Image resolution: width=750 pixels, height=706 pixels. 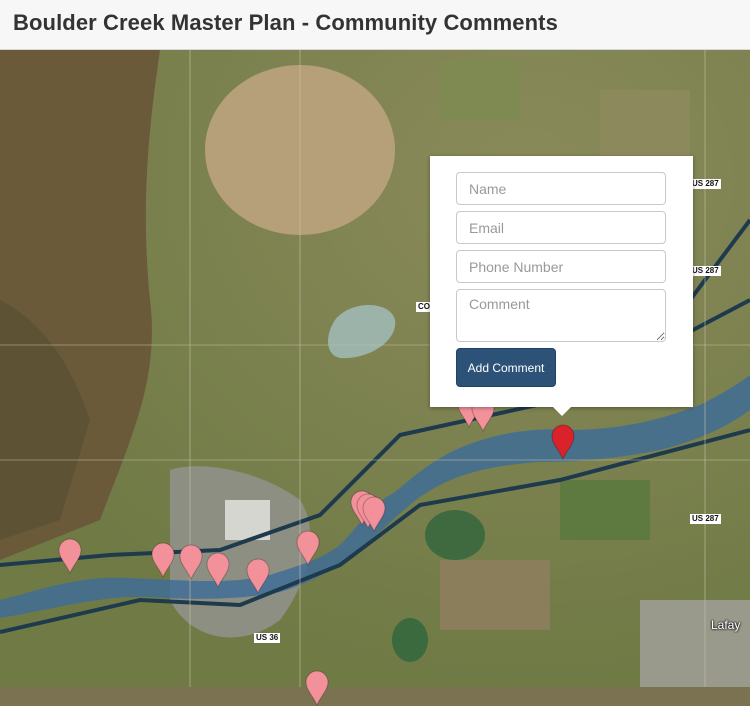 What do you see at coordinates (561, 286) in the screenshot?
I see `comment-popup: Add Comment` at bounding box center [561, 286].